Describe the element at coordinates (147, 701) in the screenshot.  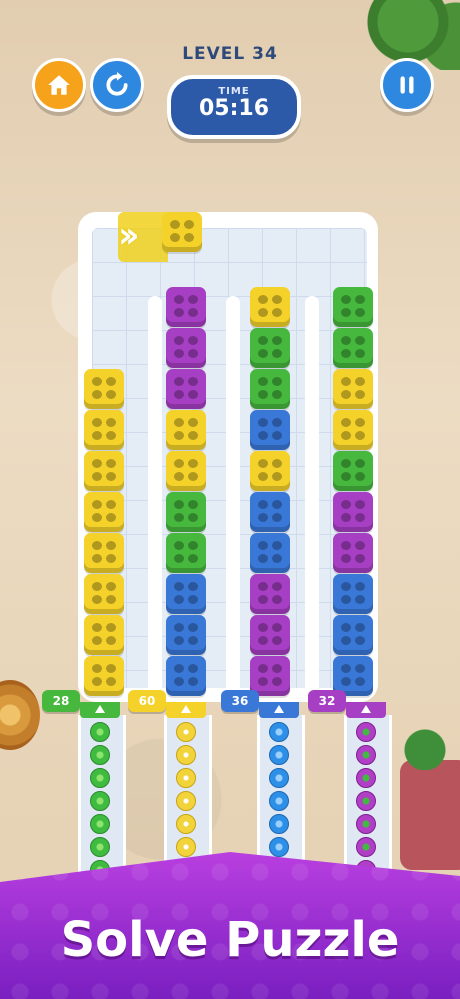
I see `lane-counter: 60` at that location.